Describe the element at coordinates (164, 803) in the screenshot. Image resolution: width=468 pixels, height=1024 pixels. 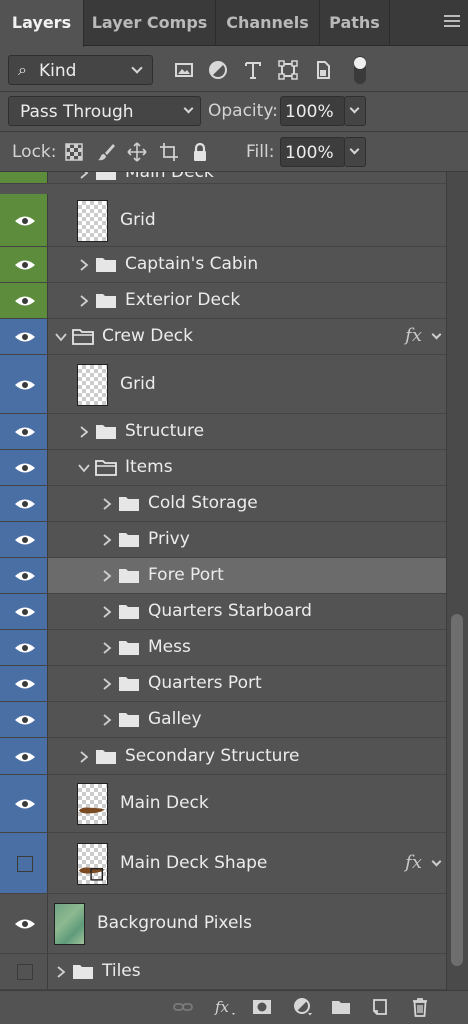
I see `layer-name: Main Deck` at that location.